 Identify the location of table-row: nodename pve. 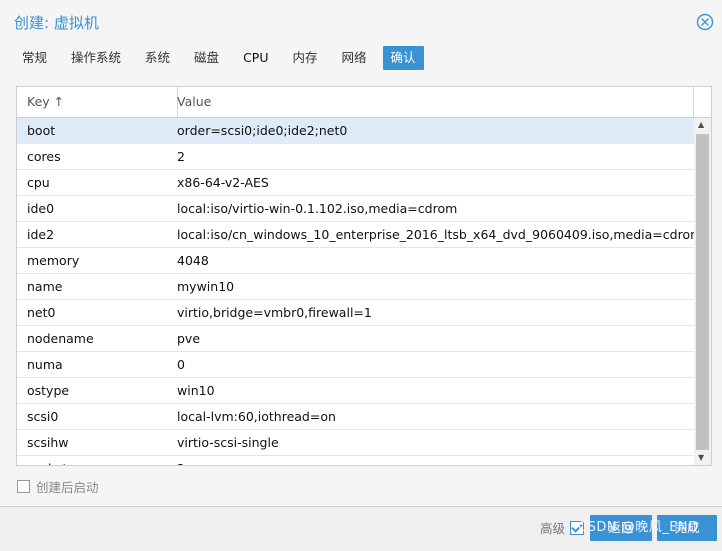
(355, 339).